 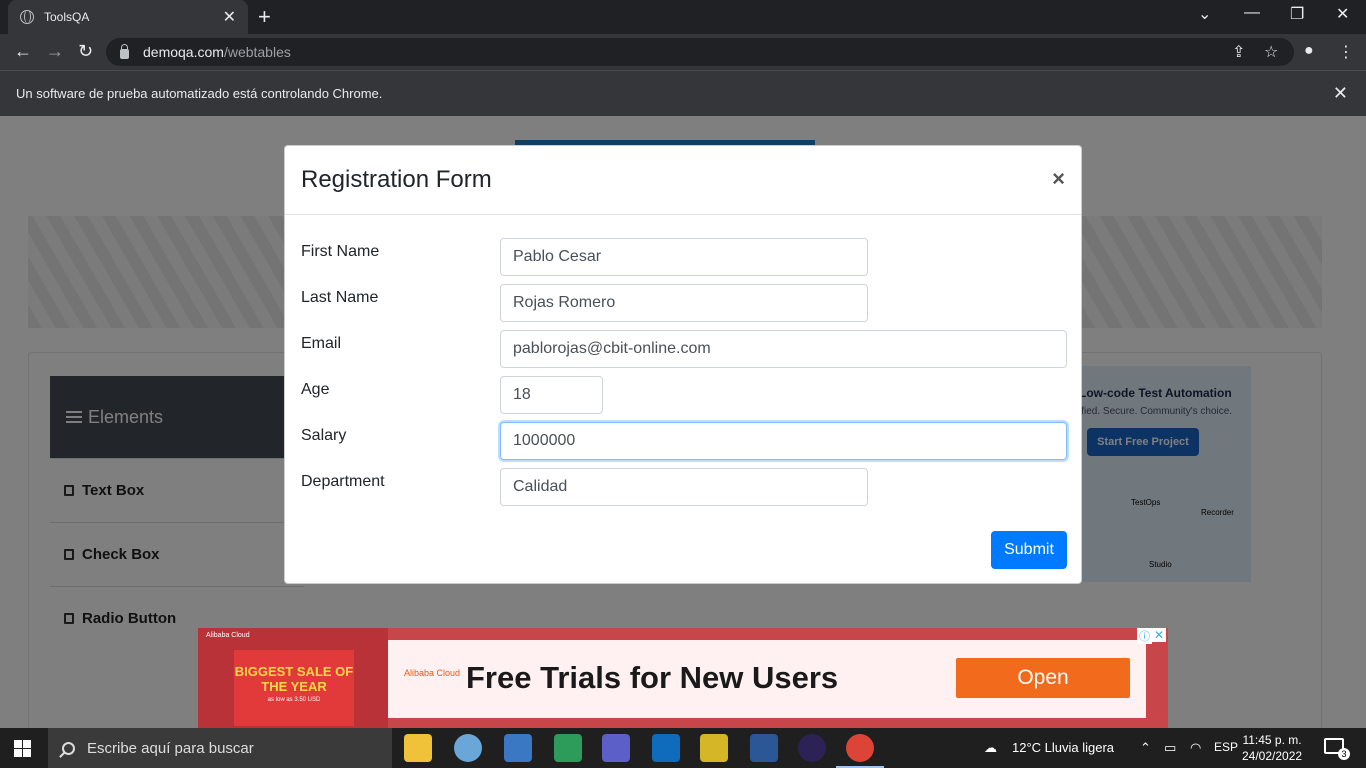 I want to click on department-input, so click(x=684, y=487).